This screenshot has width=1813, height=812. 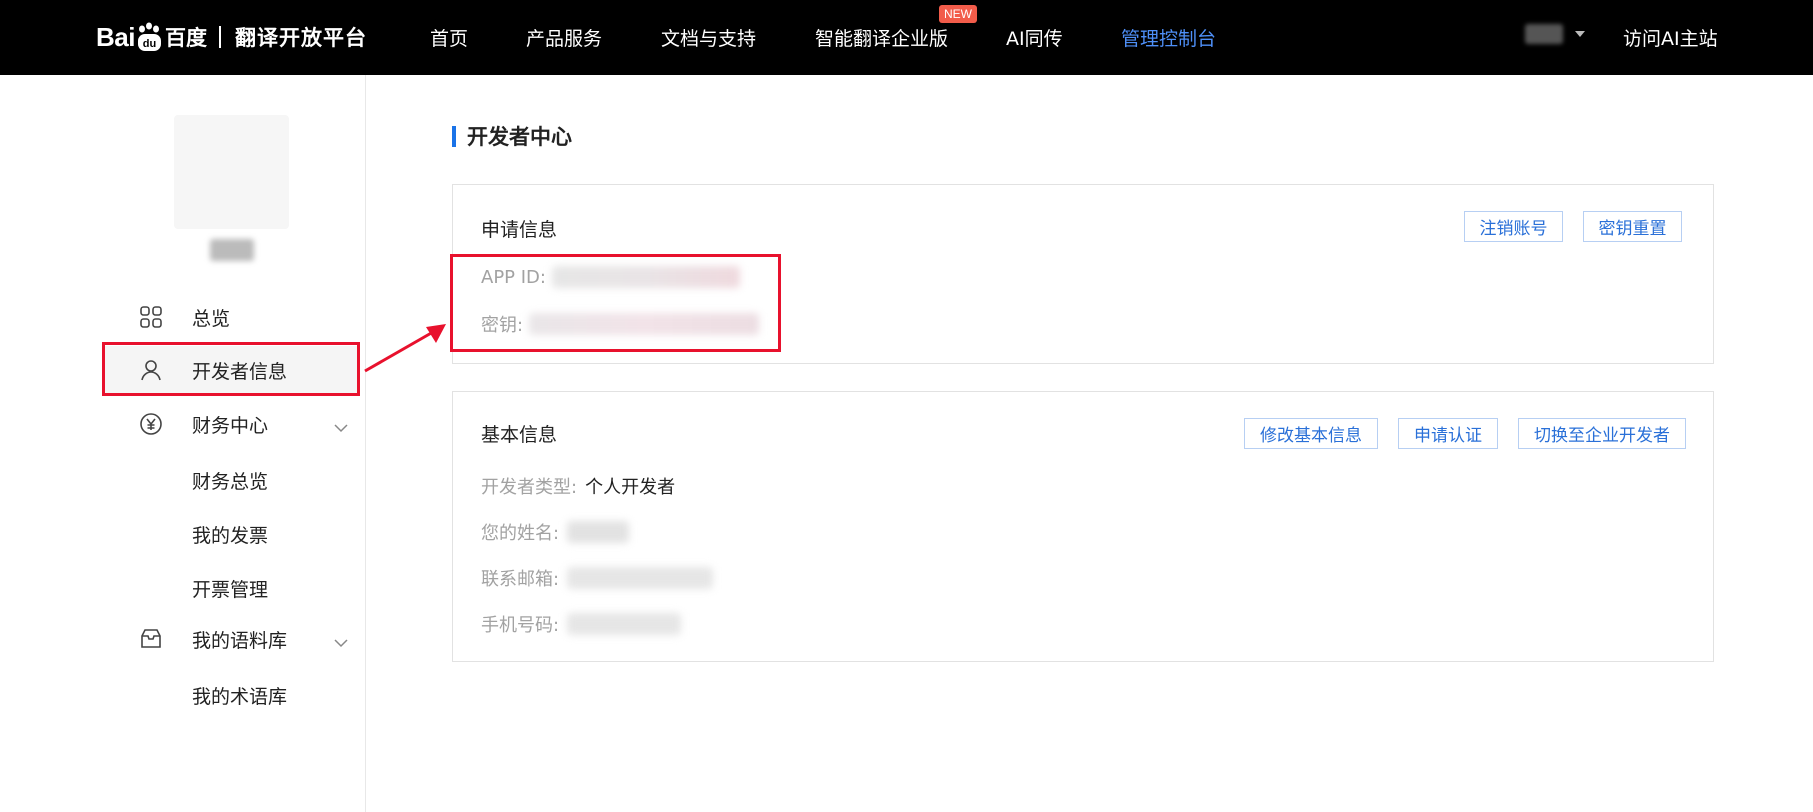 What do you see at coordinates (230, 588) in the screenshot?
I see `sidebar-subitem-invoice-management: 开票管理` at bounding box center [230, 588].